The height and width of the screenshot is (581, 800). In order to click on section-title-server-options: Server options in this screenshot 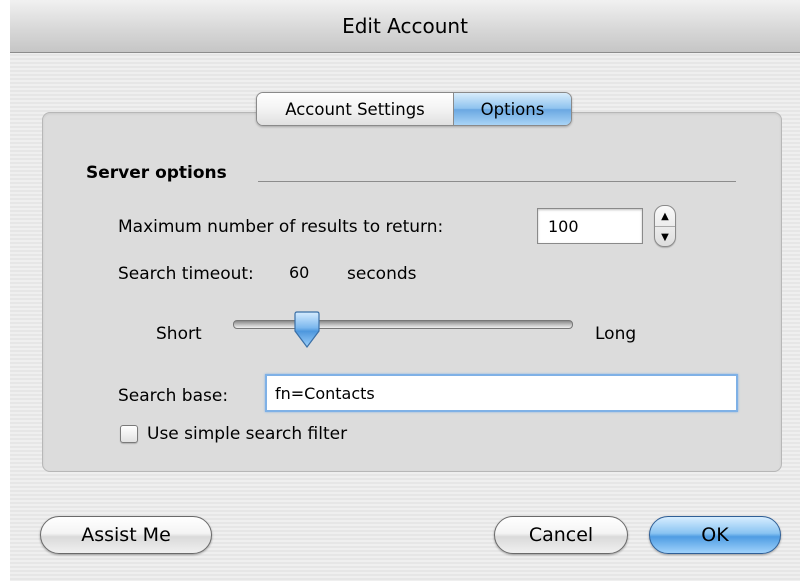, I will do `click(156, 173)`.